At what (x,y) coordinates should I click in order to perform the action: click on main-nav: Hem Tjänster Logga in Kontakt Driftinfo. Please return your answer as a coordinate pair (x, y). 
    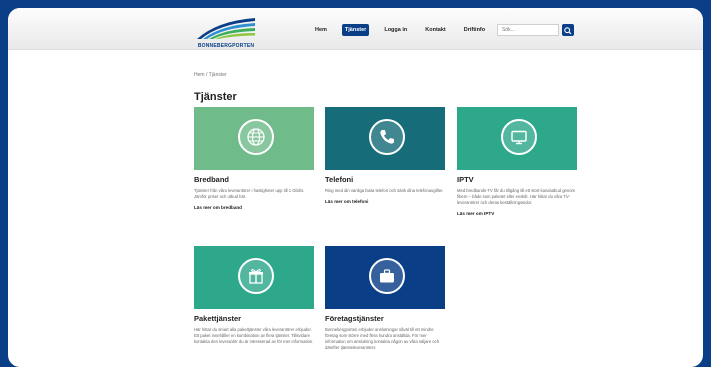
    Looking at the image, I should click on (406, 30).